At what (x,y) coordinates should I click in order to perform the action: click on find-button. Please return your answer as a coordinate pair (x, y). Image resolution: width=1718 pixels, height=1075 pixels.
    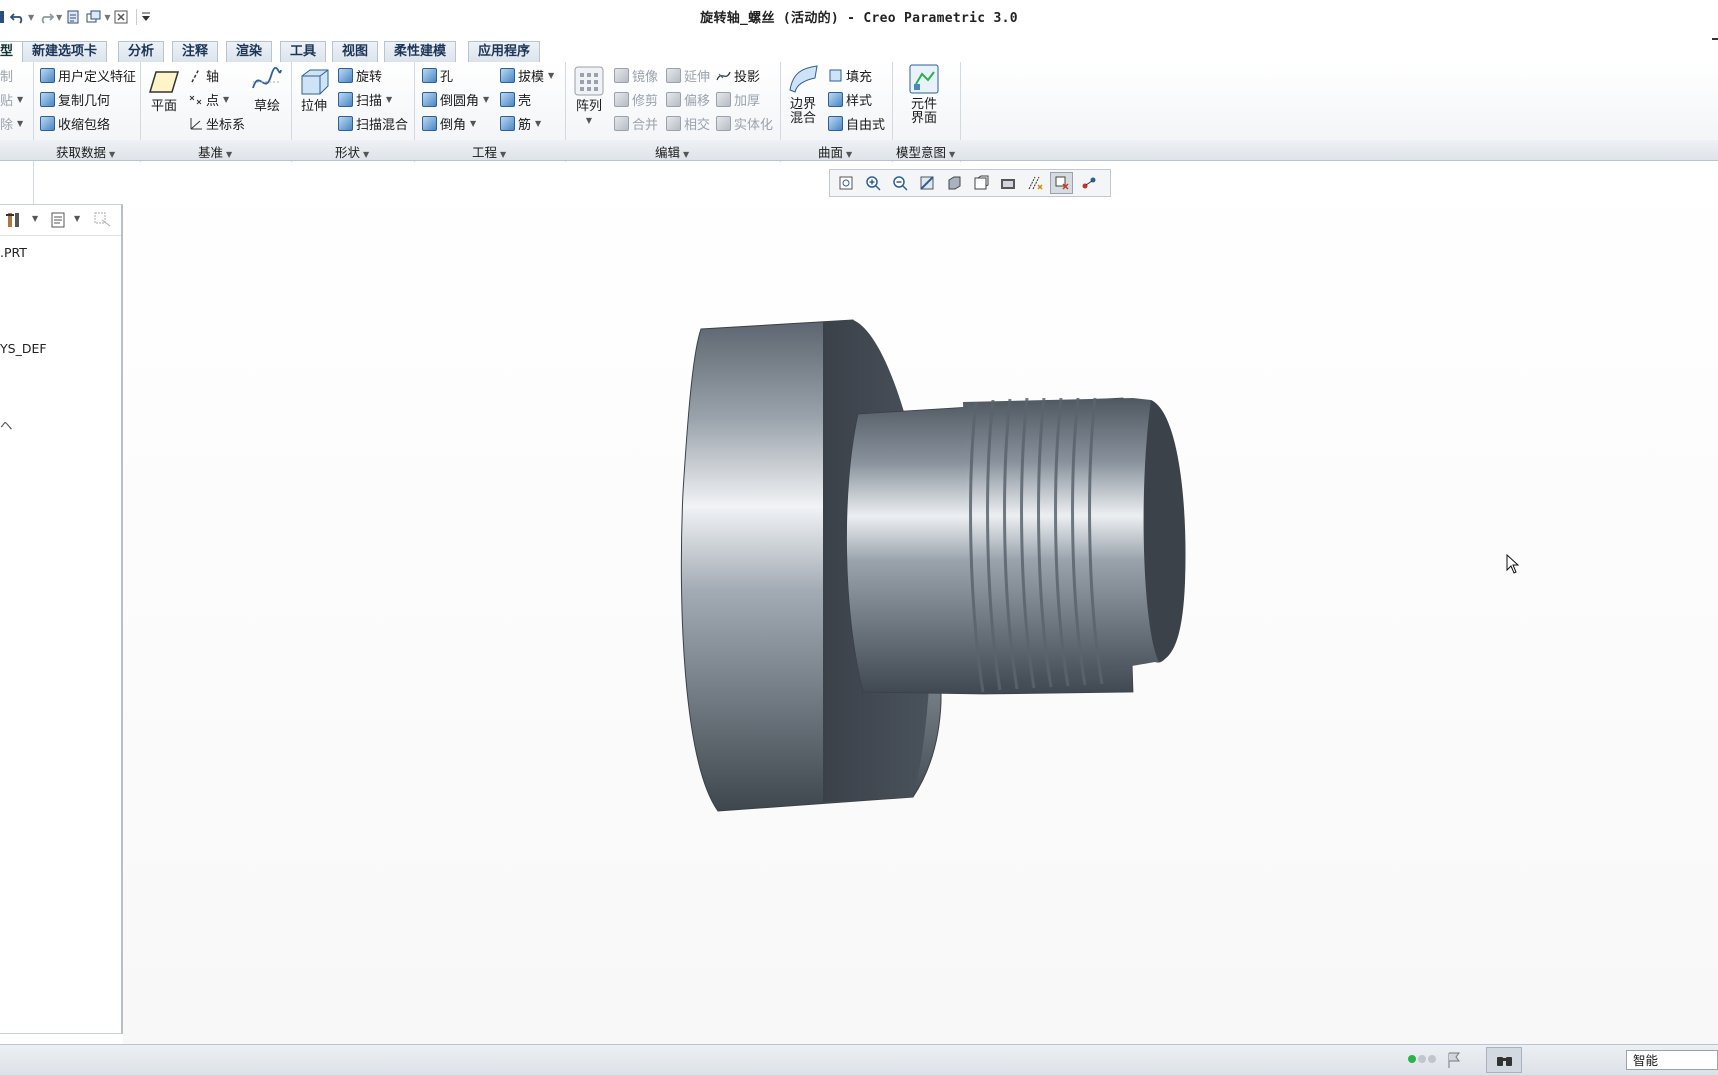
    Looking at the image, I should click on (1504, 1060).